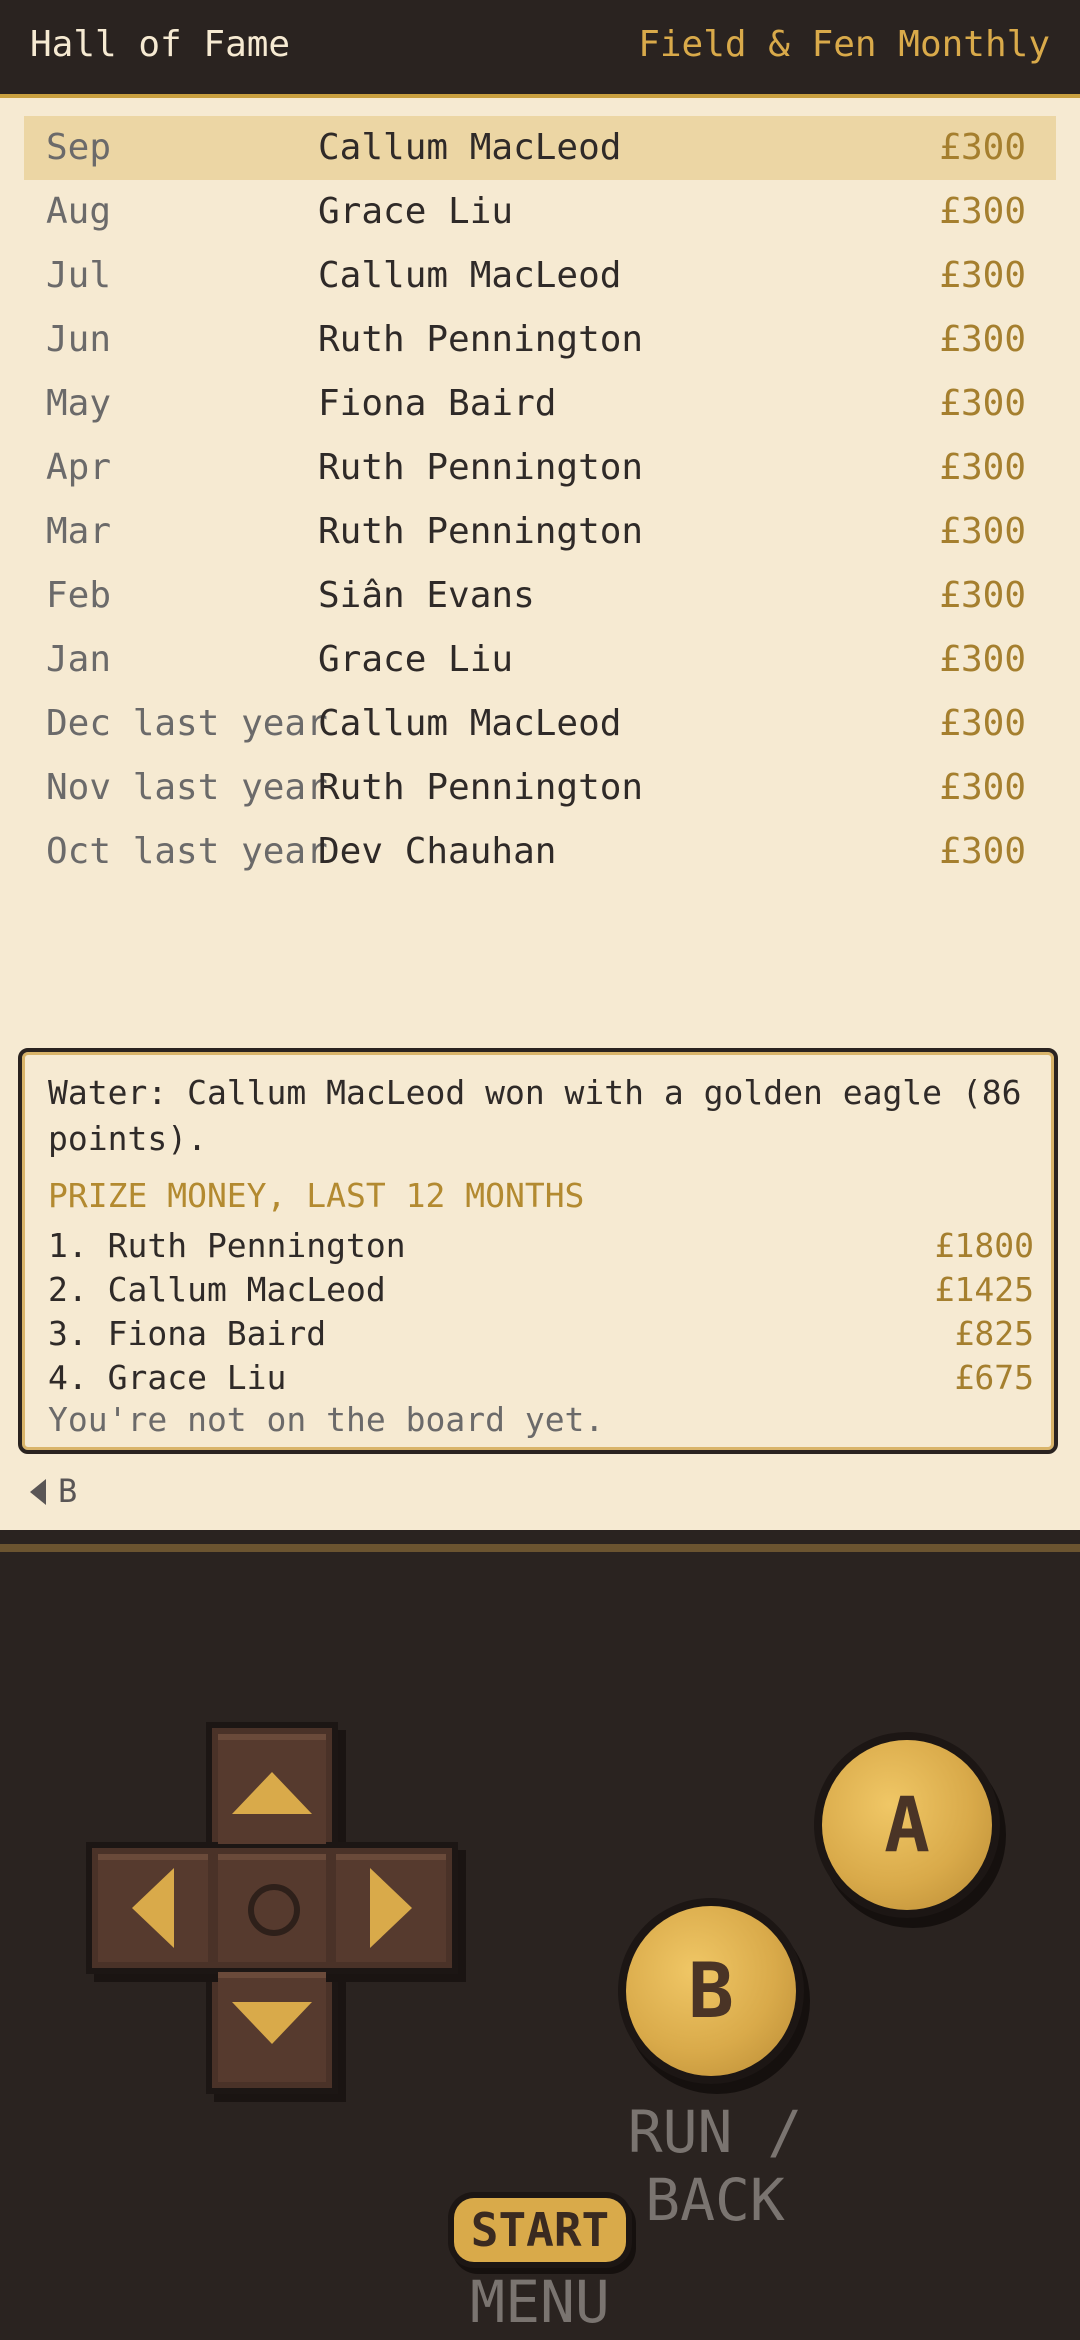 This screenshot has height=2340, width=1080. I want to click on winner-row: Feb Siân Evans £300, so click(540, 596).